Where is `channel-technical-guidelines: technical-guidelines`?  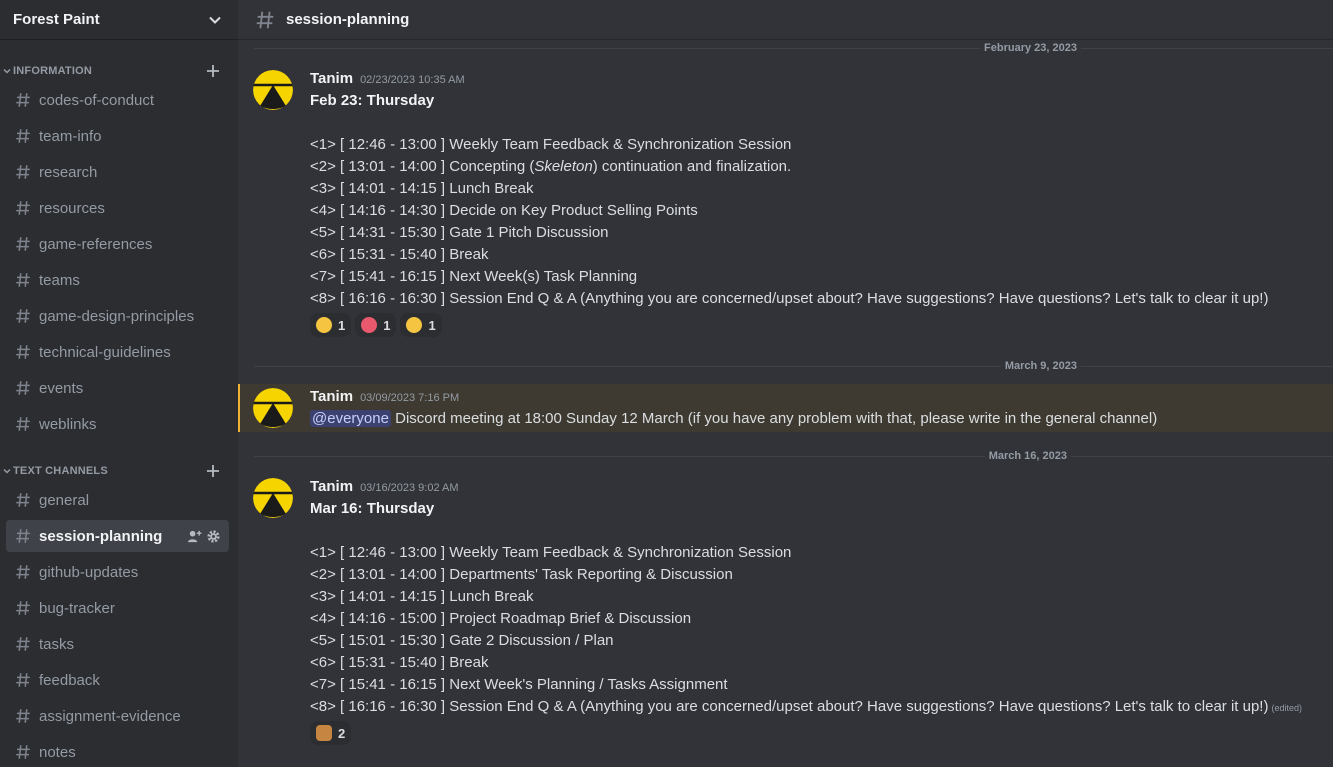 channel-technical-guidelines: technical-guidelines is located at coordinates (117, 352).